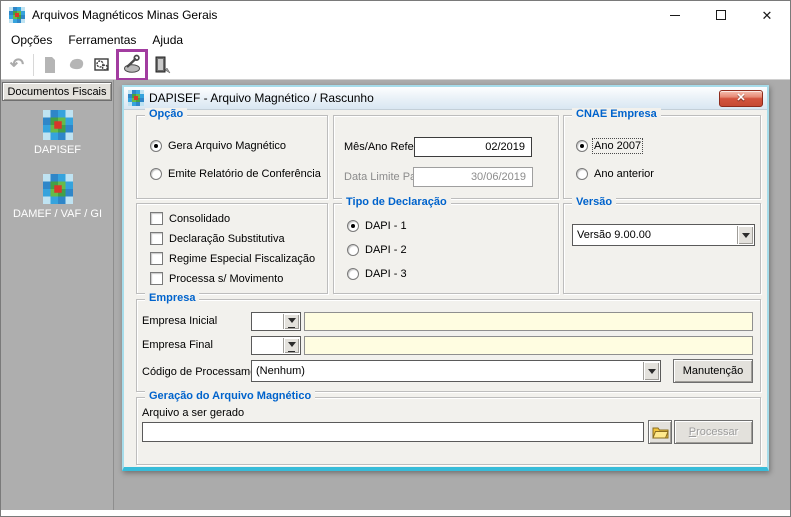 The height and width of the screenshot is (517, 791). What do you see at coordinates (617, 146) in the screenshot?
I see `radio-label: Ano 2007` at bounding box center [617, 146].